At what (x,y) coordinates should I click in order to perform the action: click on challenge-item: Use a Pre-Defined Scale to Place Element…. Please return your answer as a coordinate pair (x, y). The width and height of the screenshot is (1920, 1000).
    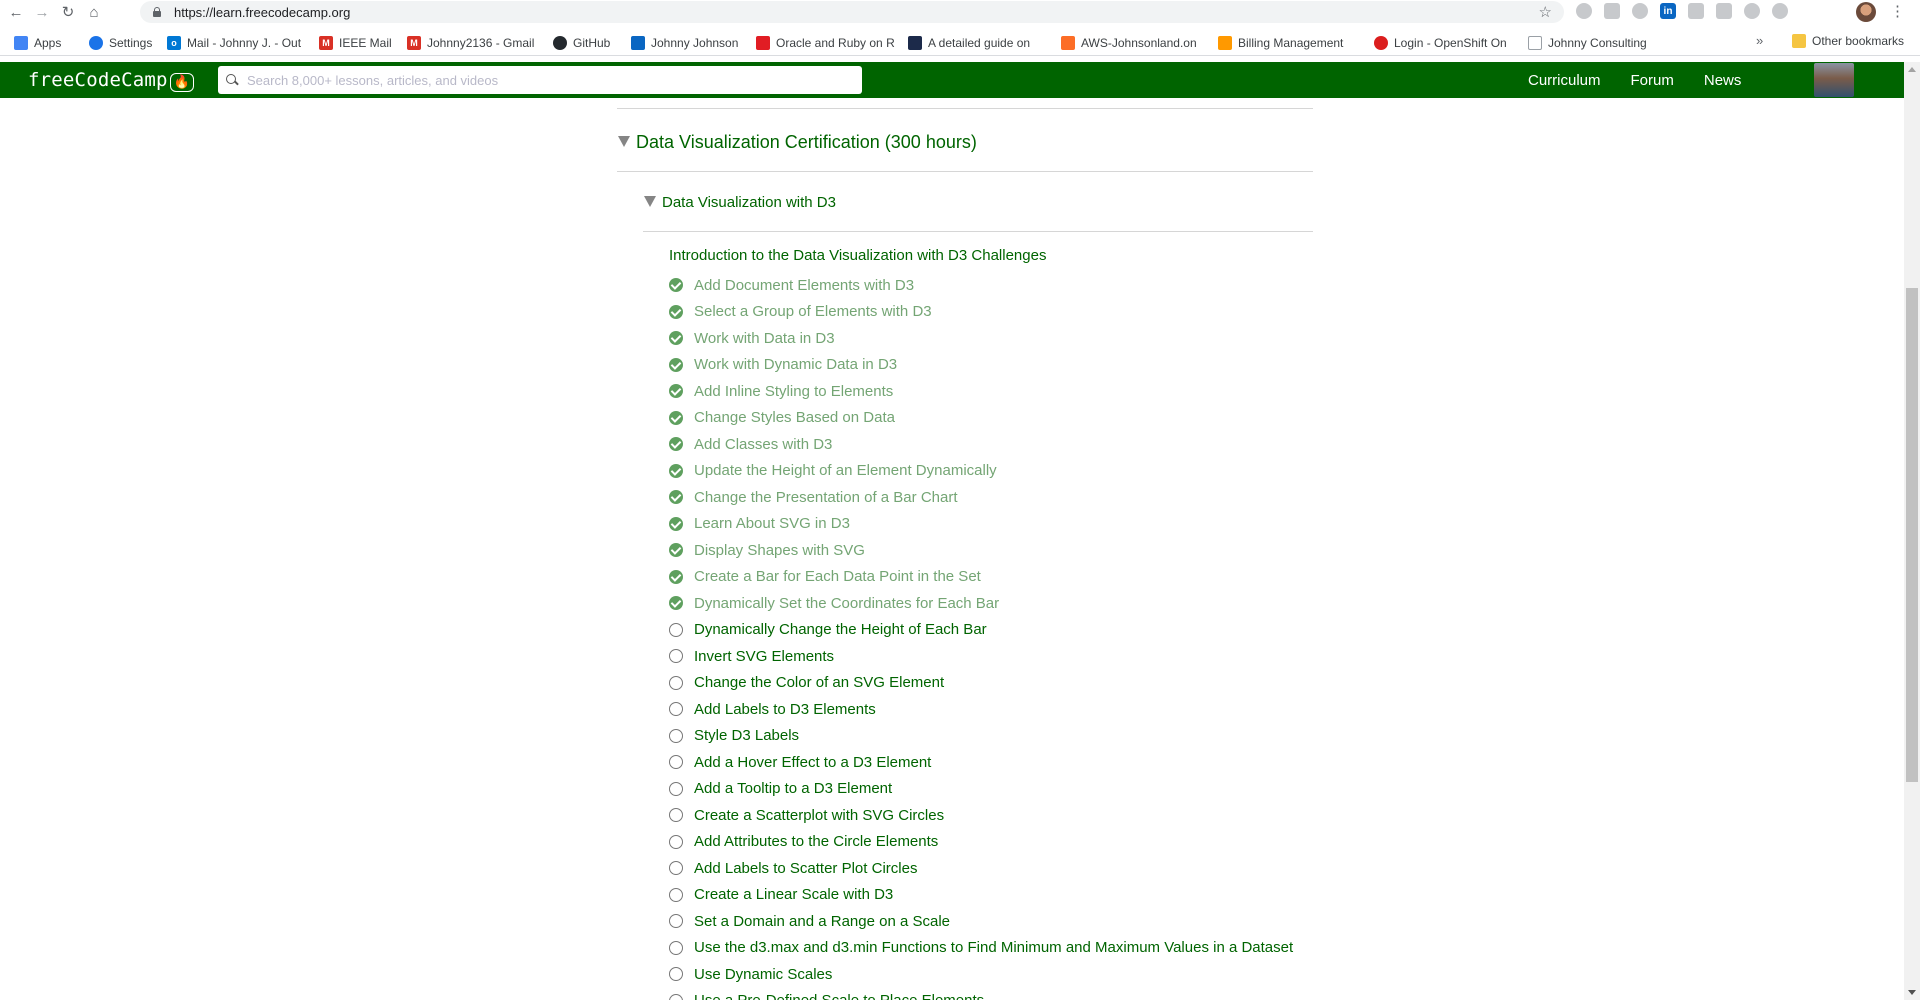
    Looking at the image, I should click on (1019, 994).